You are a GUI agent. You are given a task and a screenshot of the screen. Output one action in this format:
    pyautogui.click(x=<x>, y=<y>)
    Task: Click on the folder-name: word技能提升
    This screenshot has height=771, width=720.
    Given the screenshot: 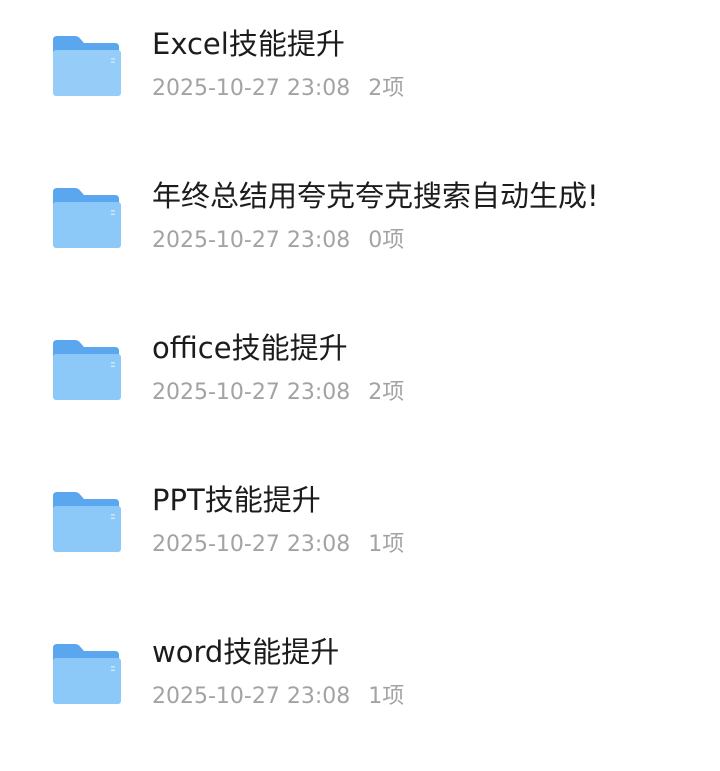 What is the action you would take?
    pyautogui.click(x=246, y=652)
    